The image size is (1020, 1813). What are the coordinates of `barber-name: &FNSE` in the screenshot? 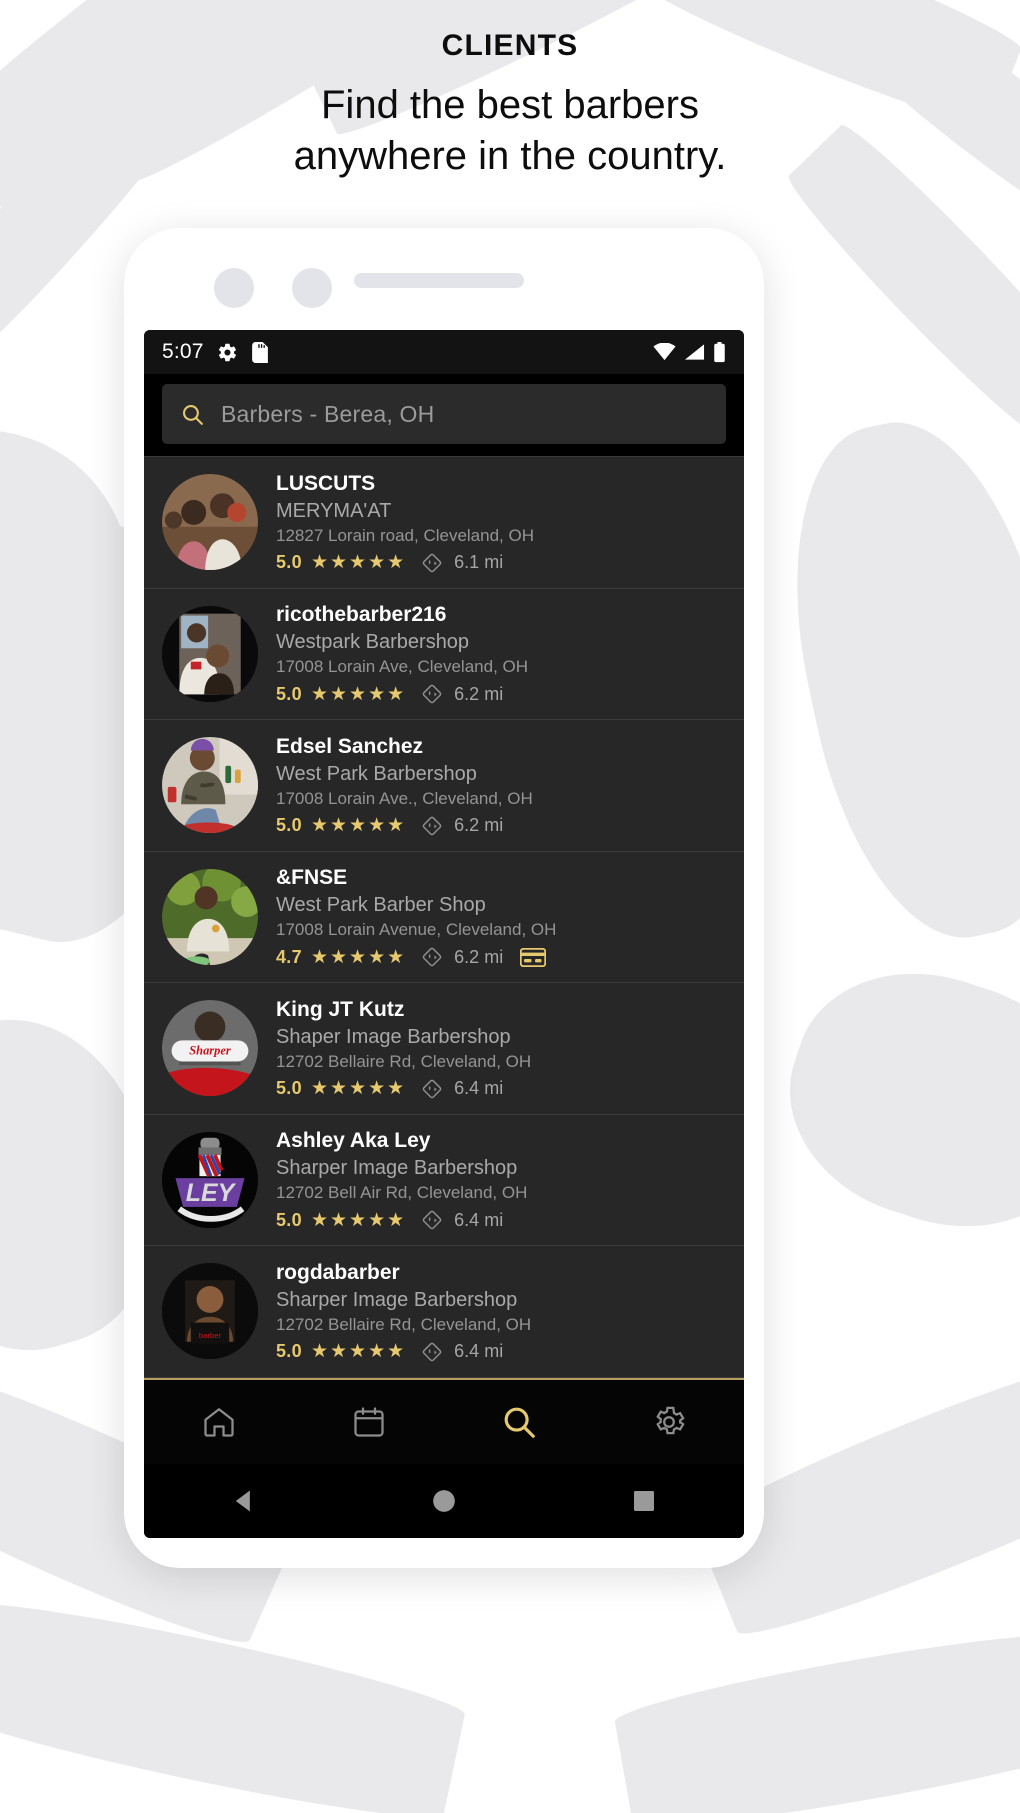 It's located at (312, 878).